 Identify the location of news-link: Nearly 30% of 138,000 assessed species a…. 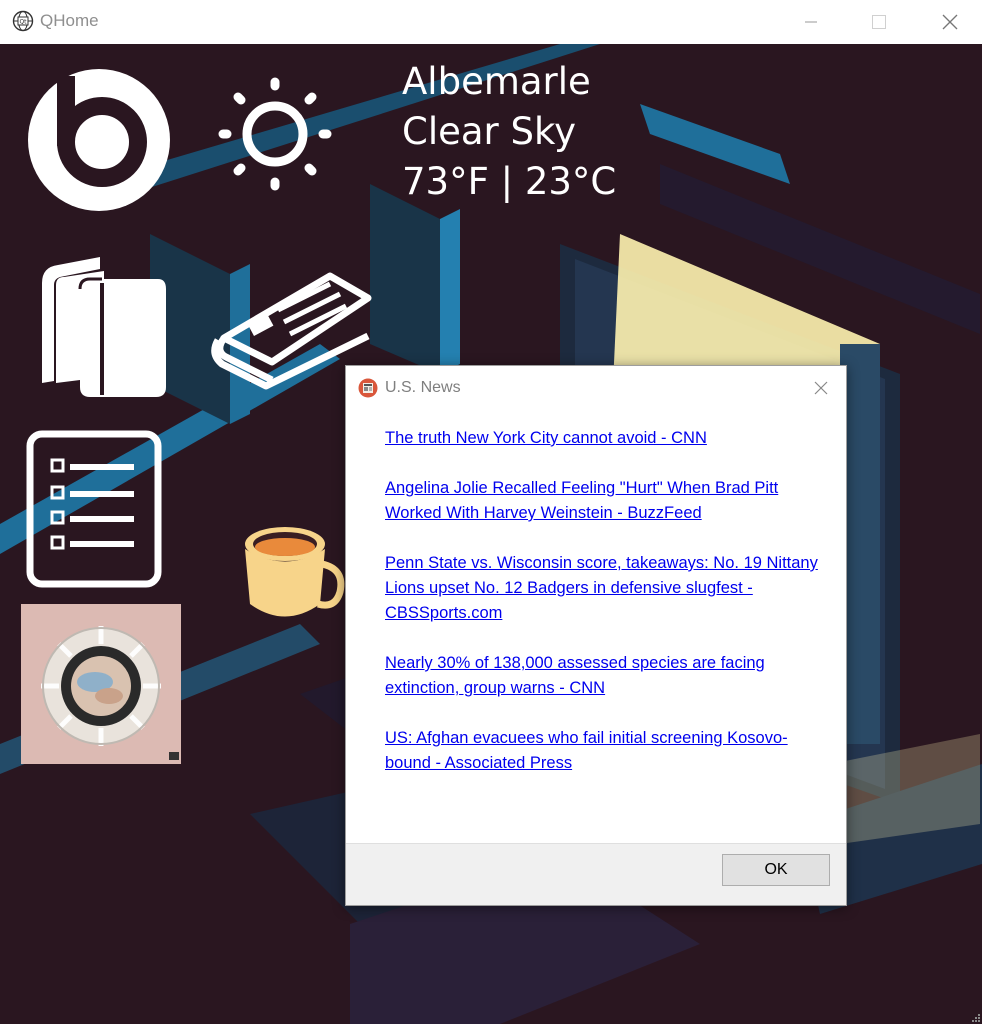
(605, 676).